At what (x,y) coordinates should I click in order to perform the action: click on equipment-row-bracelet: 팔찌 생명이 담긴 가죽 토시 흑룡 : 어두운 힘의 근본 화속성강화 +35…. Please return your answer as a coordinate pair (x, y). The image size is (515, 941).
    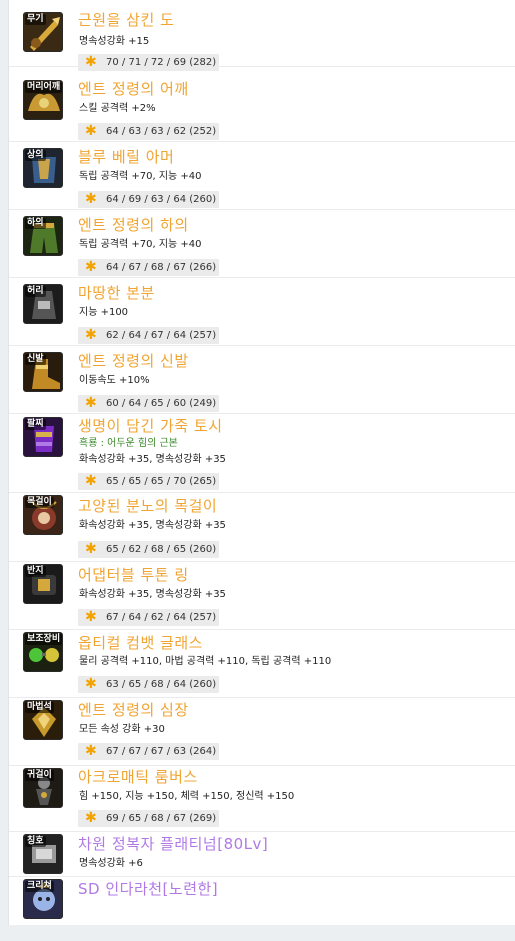
    Looking at the image, I should click on (262, 453).